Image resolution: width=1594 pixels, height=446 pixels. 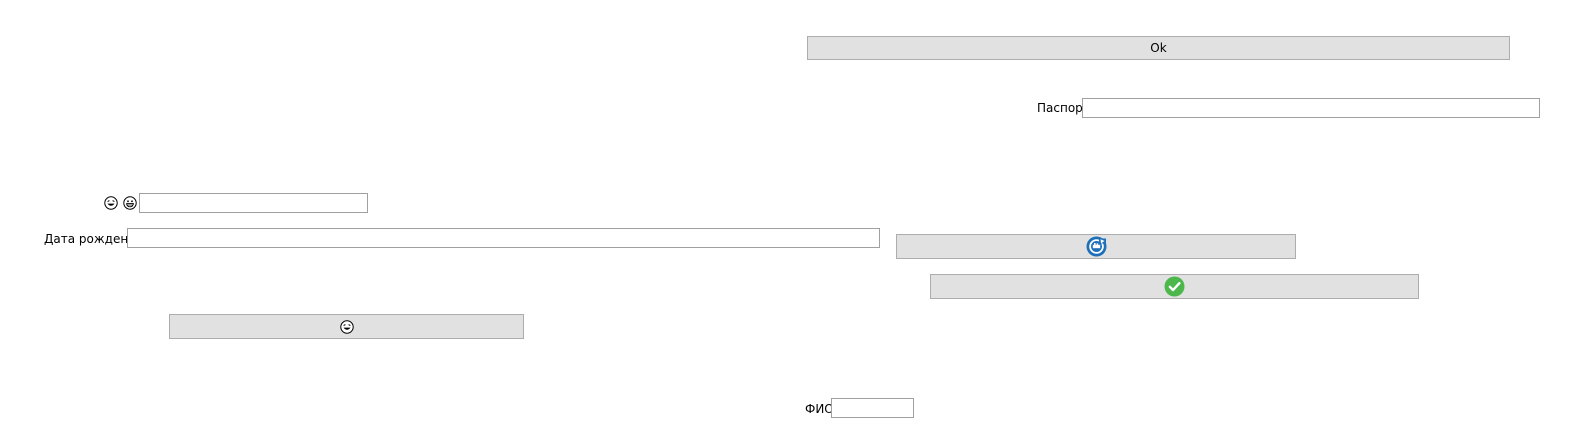 I want to click on ok-button-label: Ok, so click(x=1158, y=48).